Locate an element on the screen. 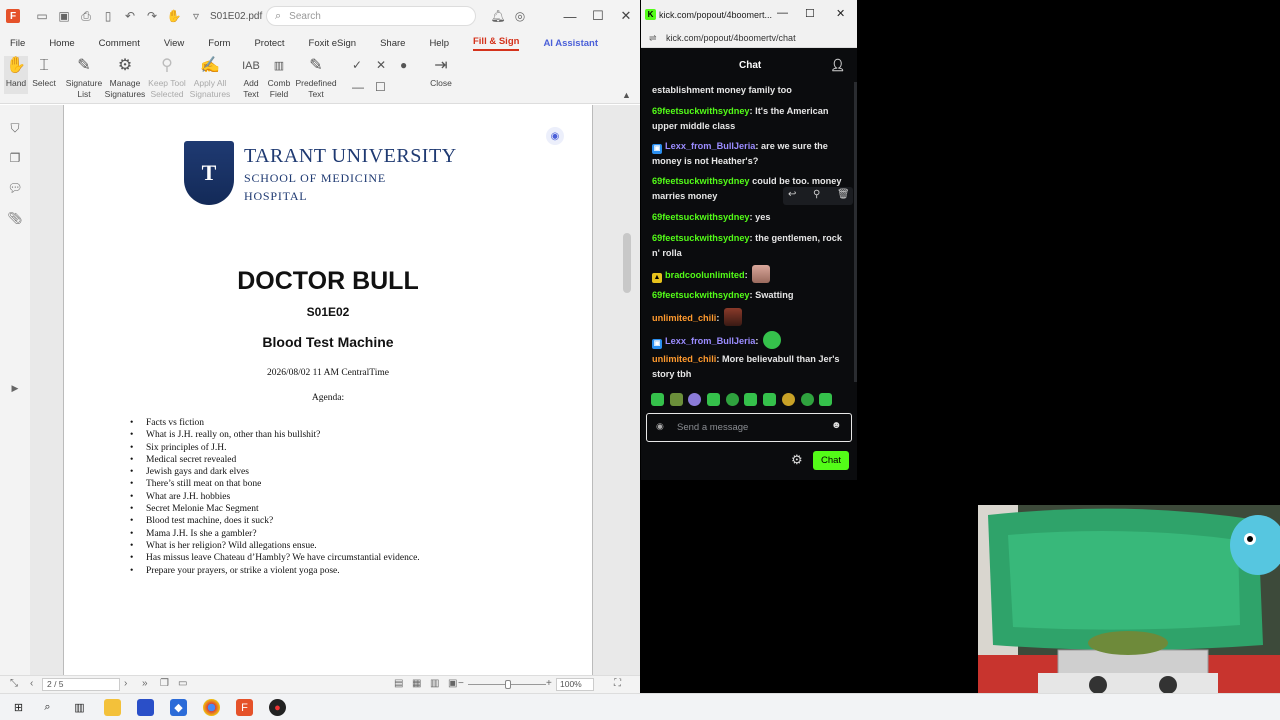  save-icon: ▣ is located at coordinates (64, 16).